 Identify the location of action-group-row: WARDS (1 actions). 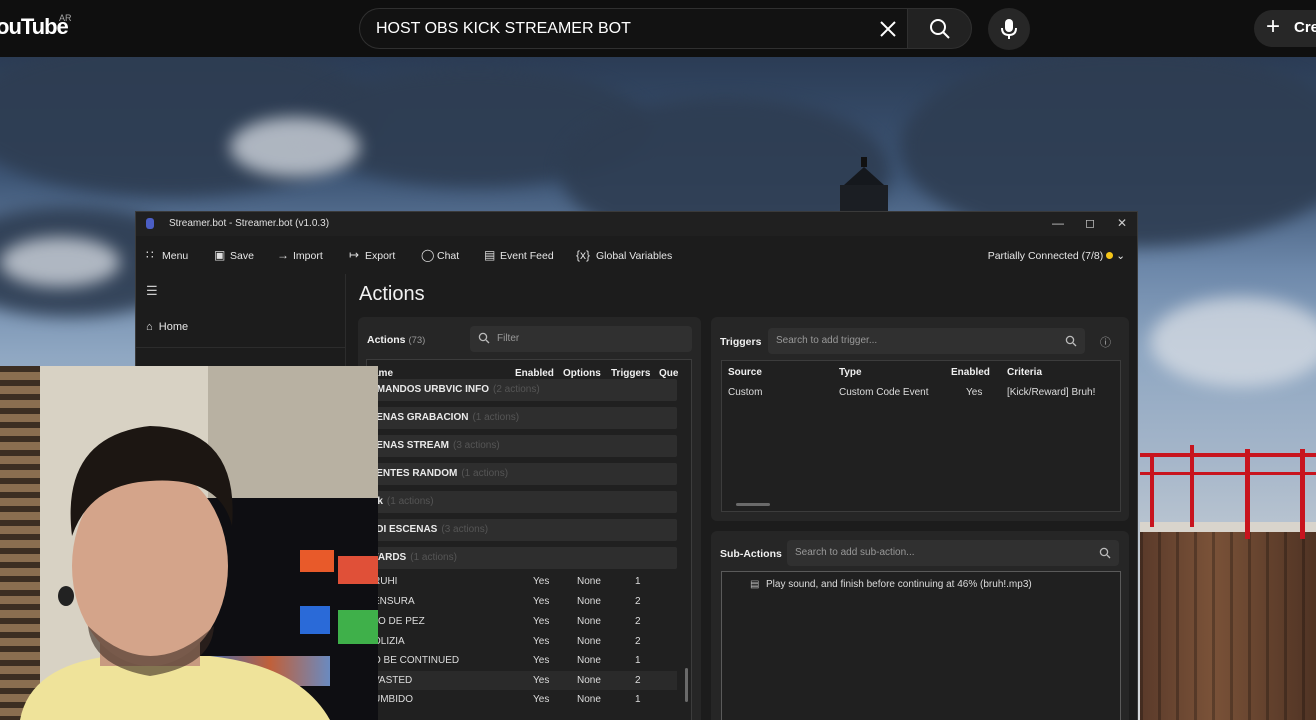
(522, 558).